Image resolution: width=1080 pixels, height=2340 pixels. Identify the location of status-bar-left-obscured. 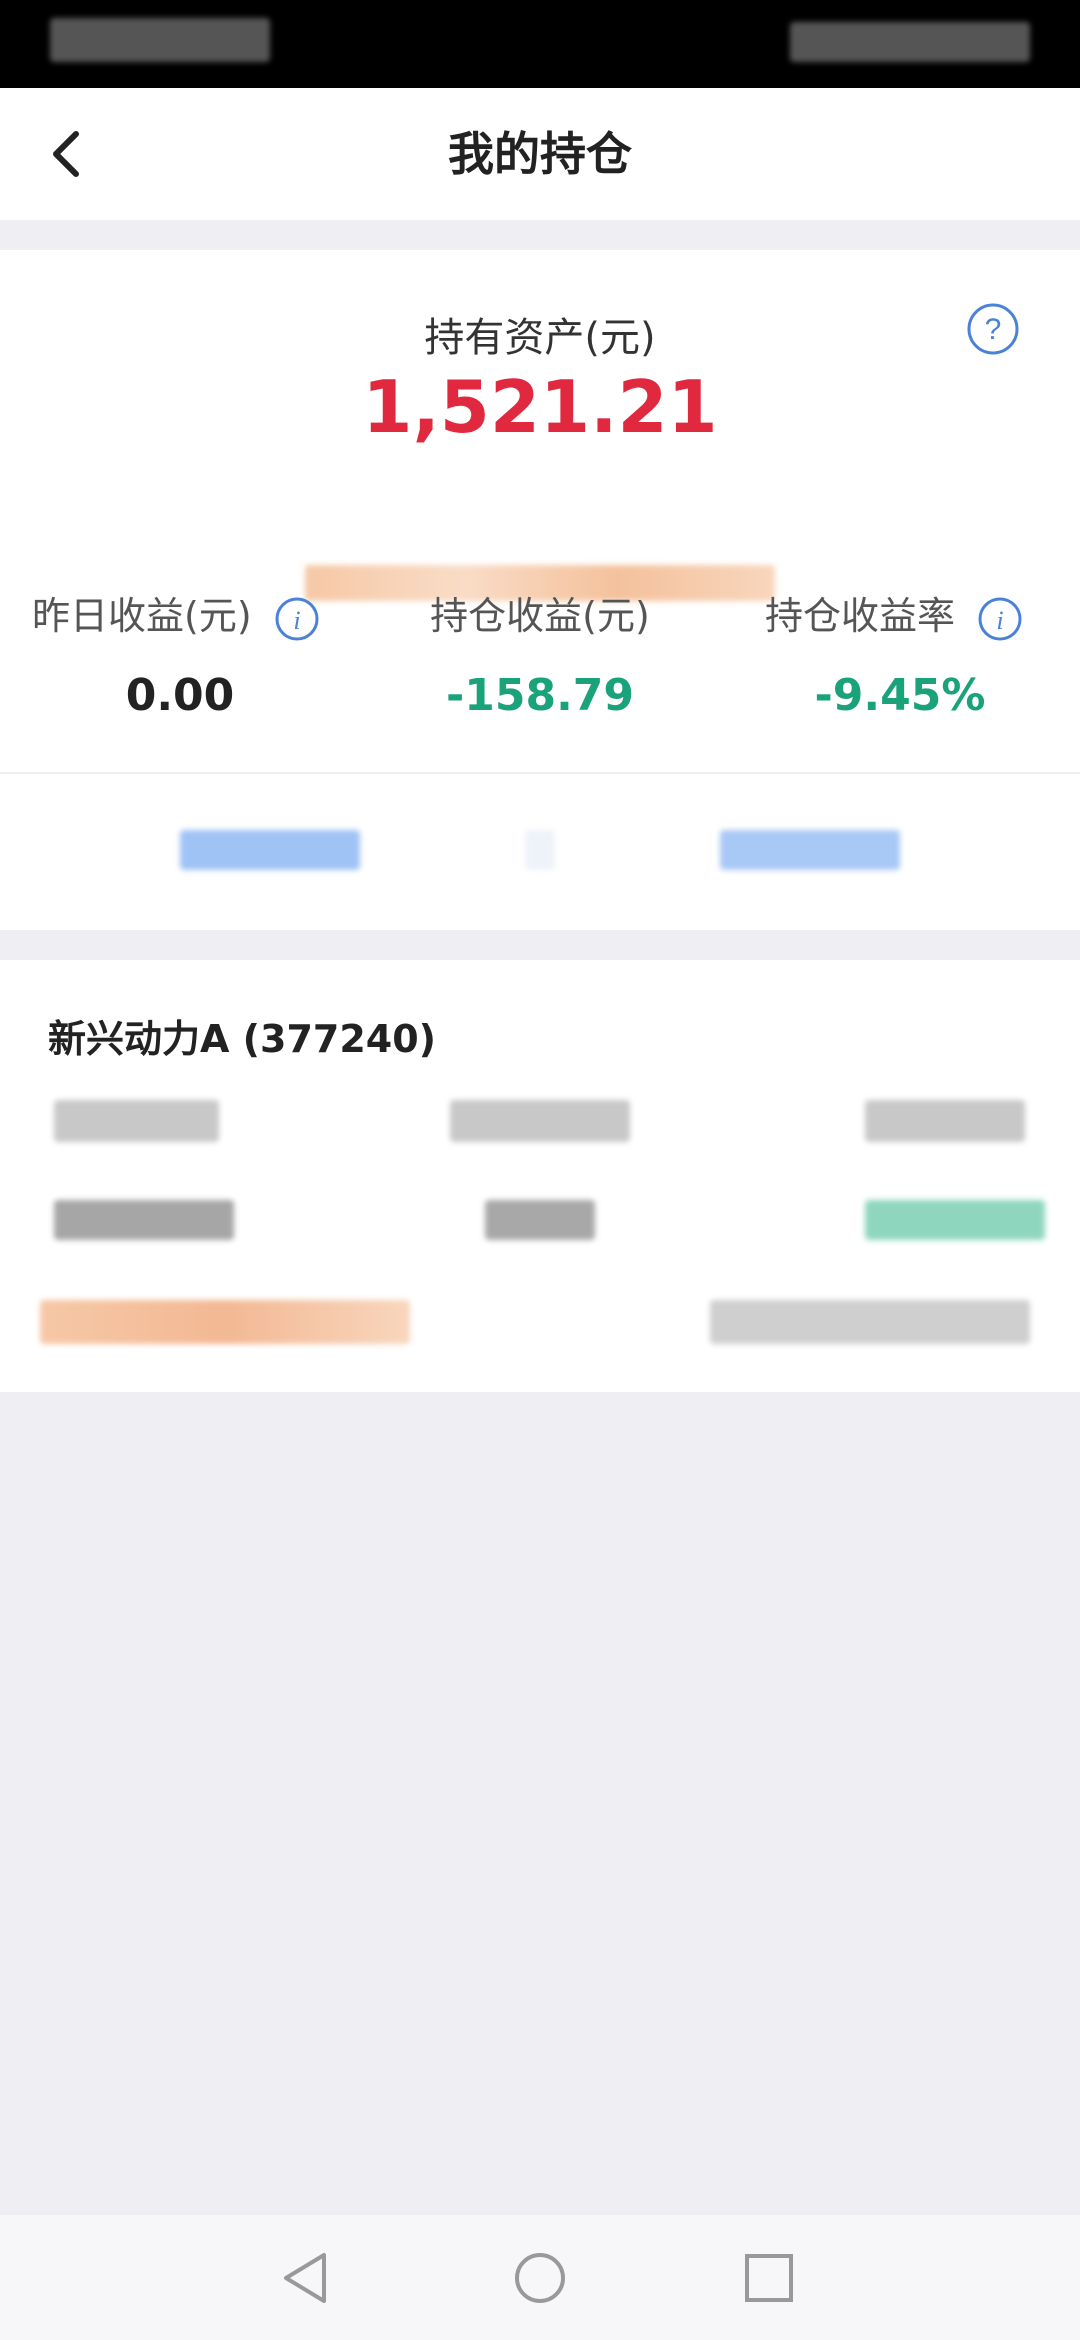
(160, 40).